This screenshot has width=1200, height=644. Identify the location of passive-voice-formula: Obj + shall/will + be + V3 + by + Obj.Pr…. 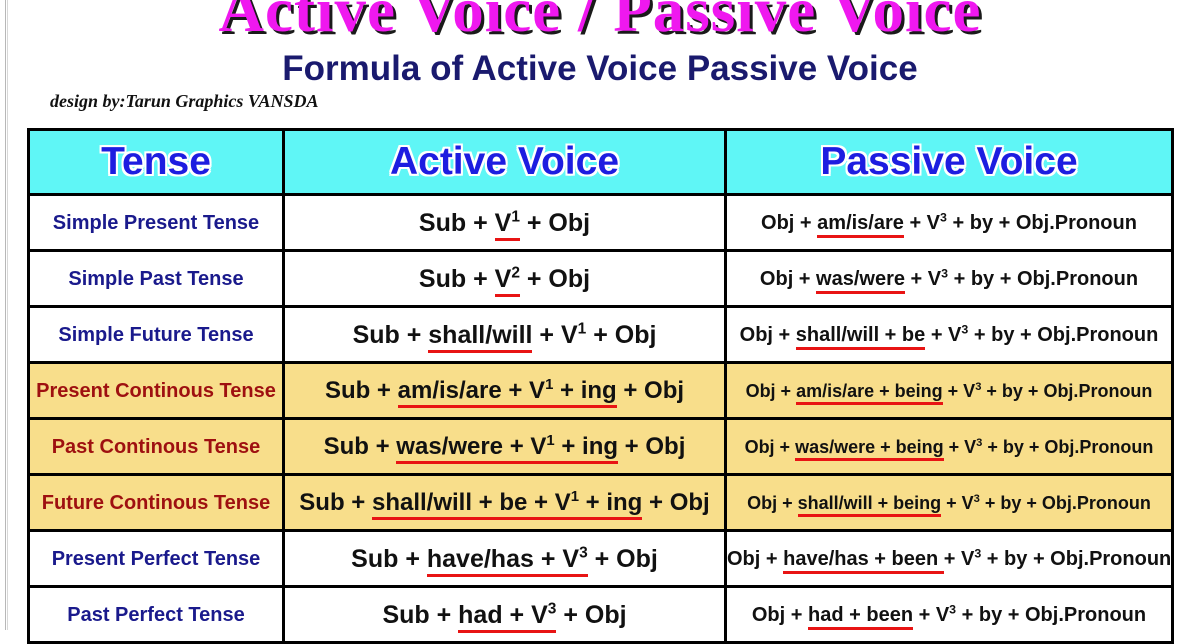
(949, 336).